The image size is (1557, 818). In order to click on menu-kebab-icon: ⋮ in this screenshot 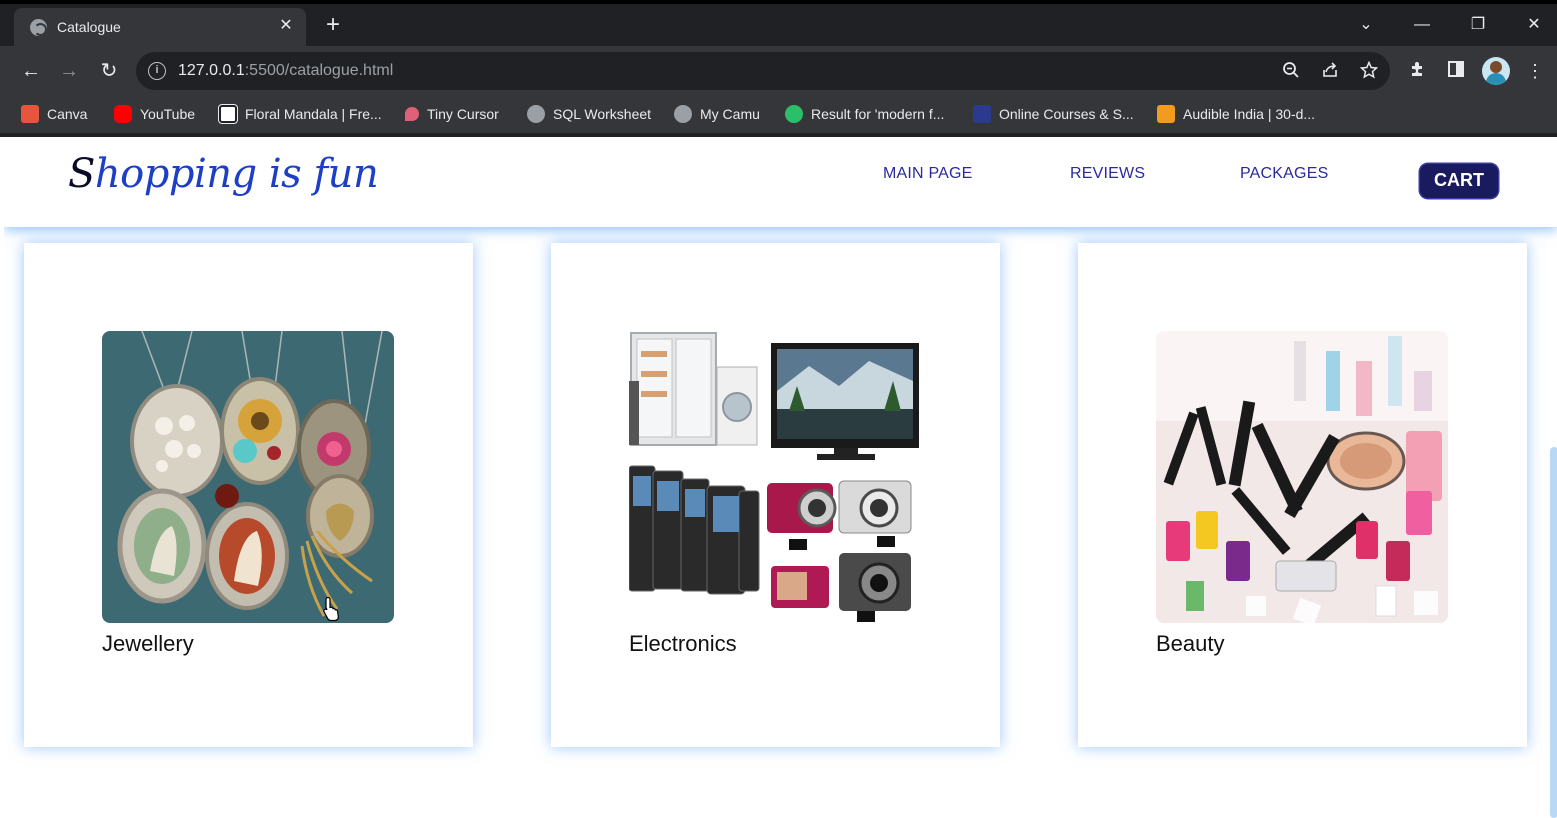, I will do `click(1535, 71)`.